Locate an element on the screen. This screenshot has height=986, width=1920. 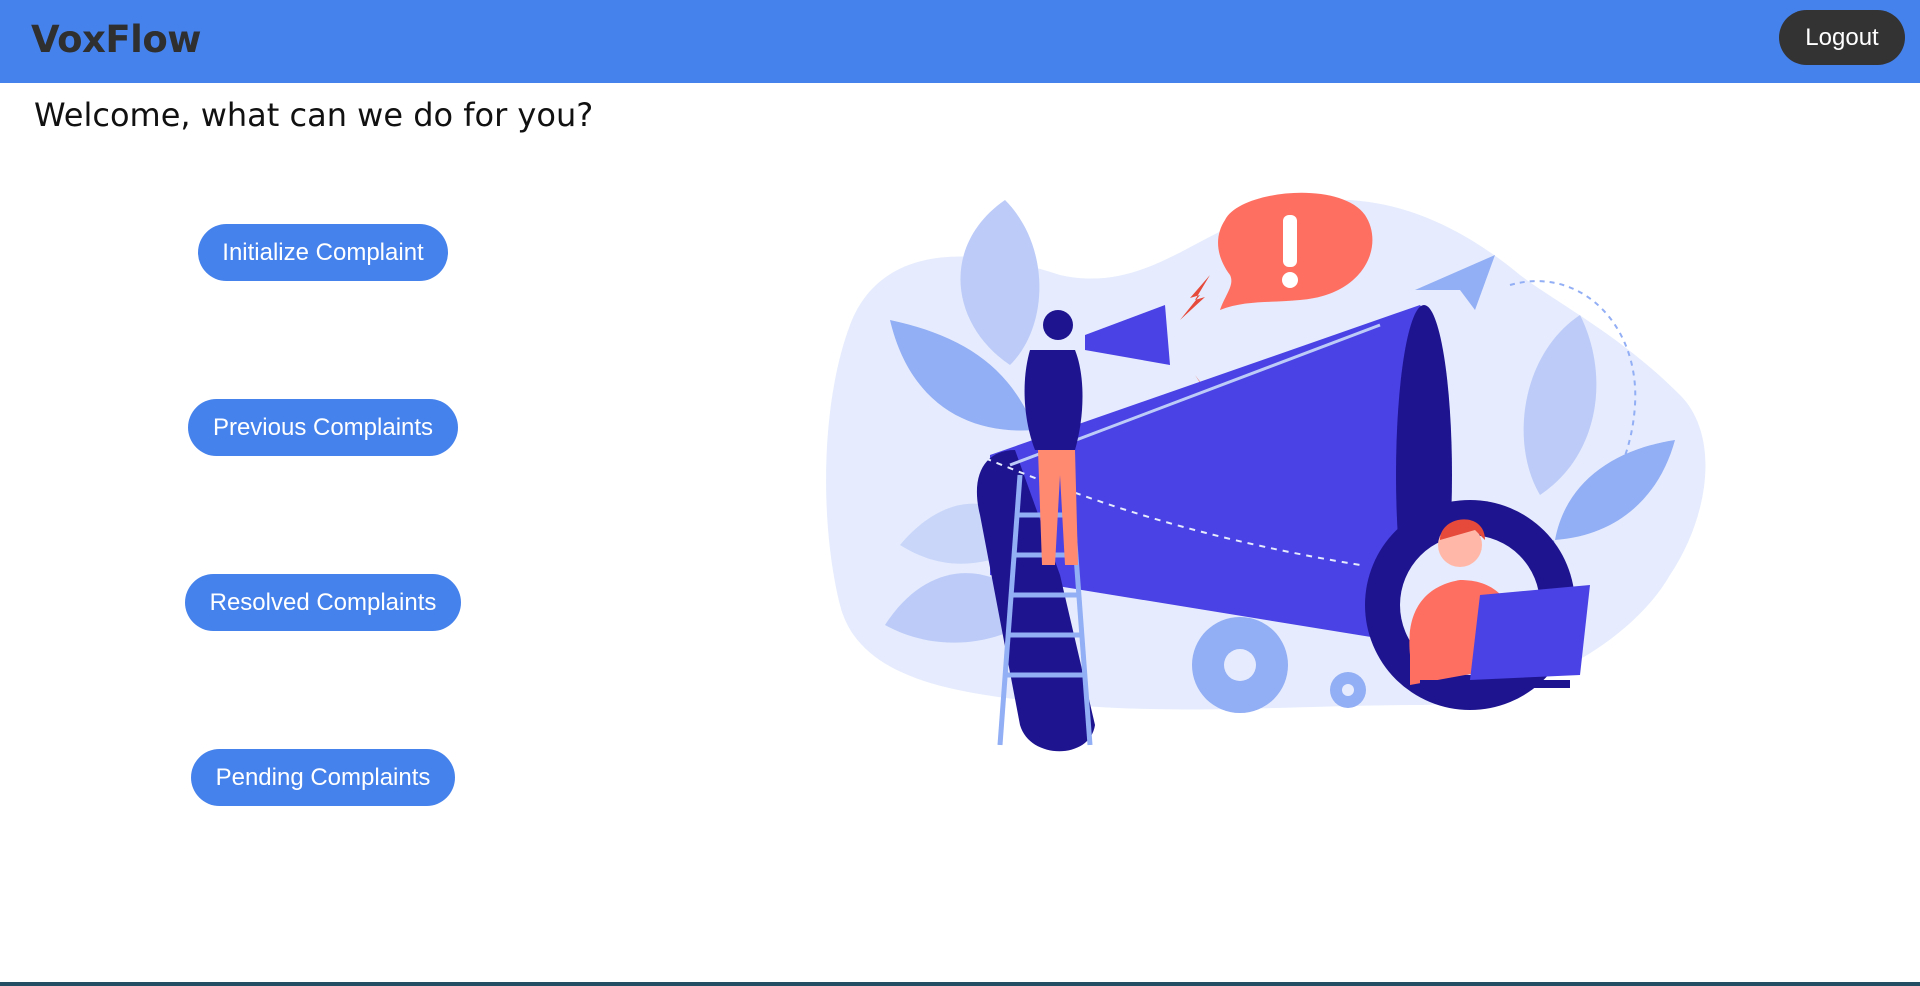
logout-button: Logout is located at coordinates (1842, 37).